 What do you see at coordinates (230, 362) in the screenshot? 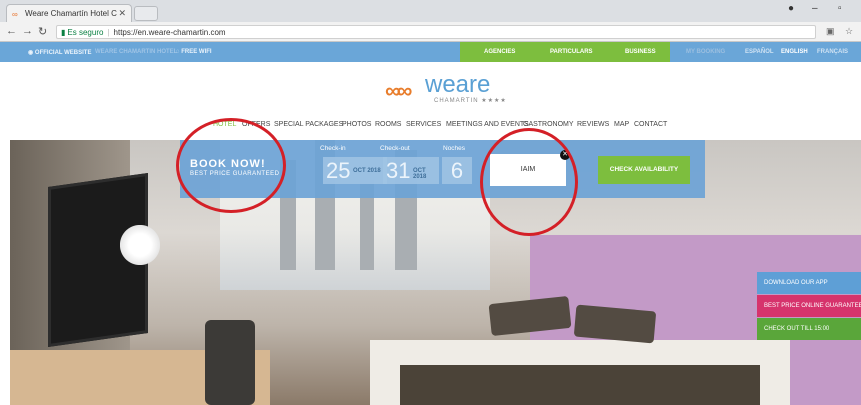
I see `chair` at bounding box center [230, 362].